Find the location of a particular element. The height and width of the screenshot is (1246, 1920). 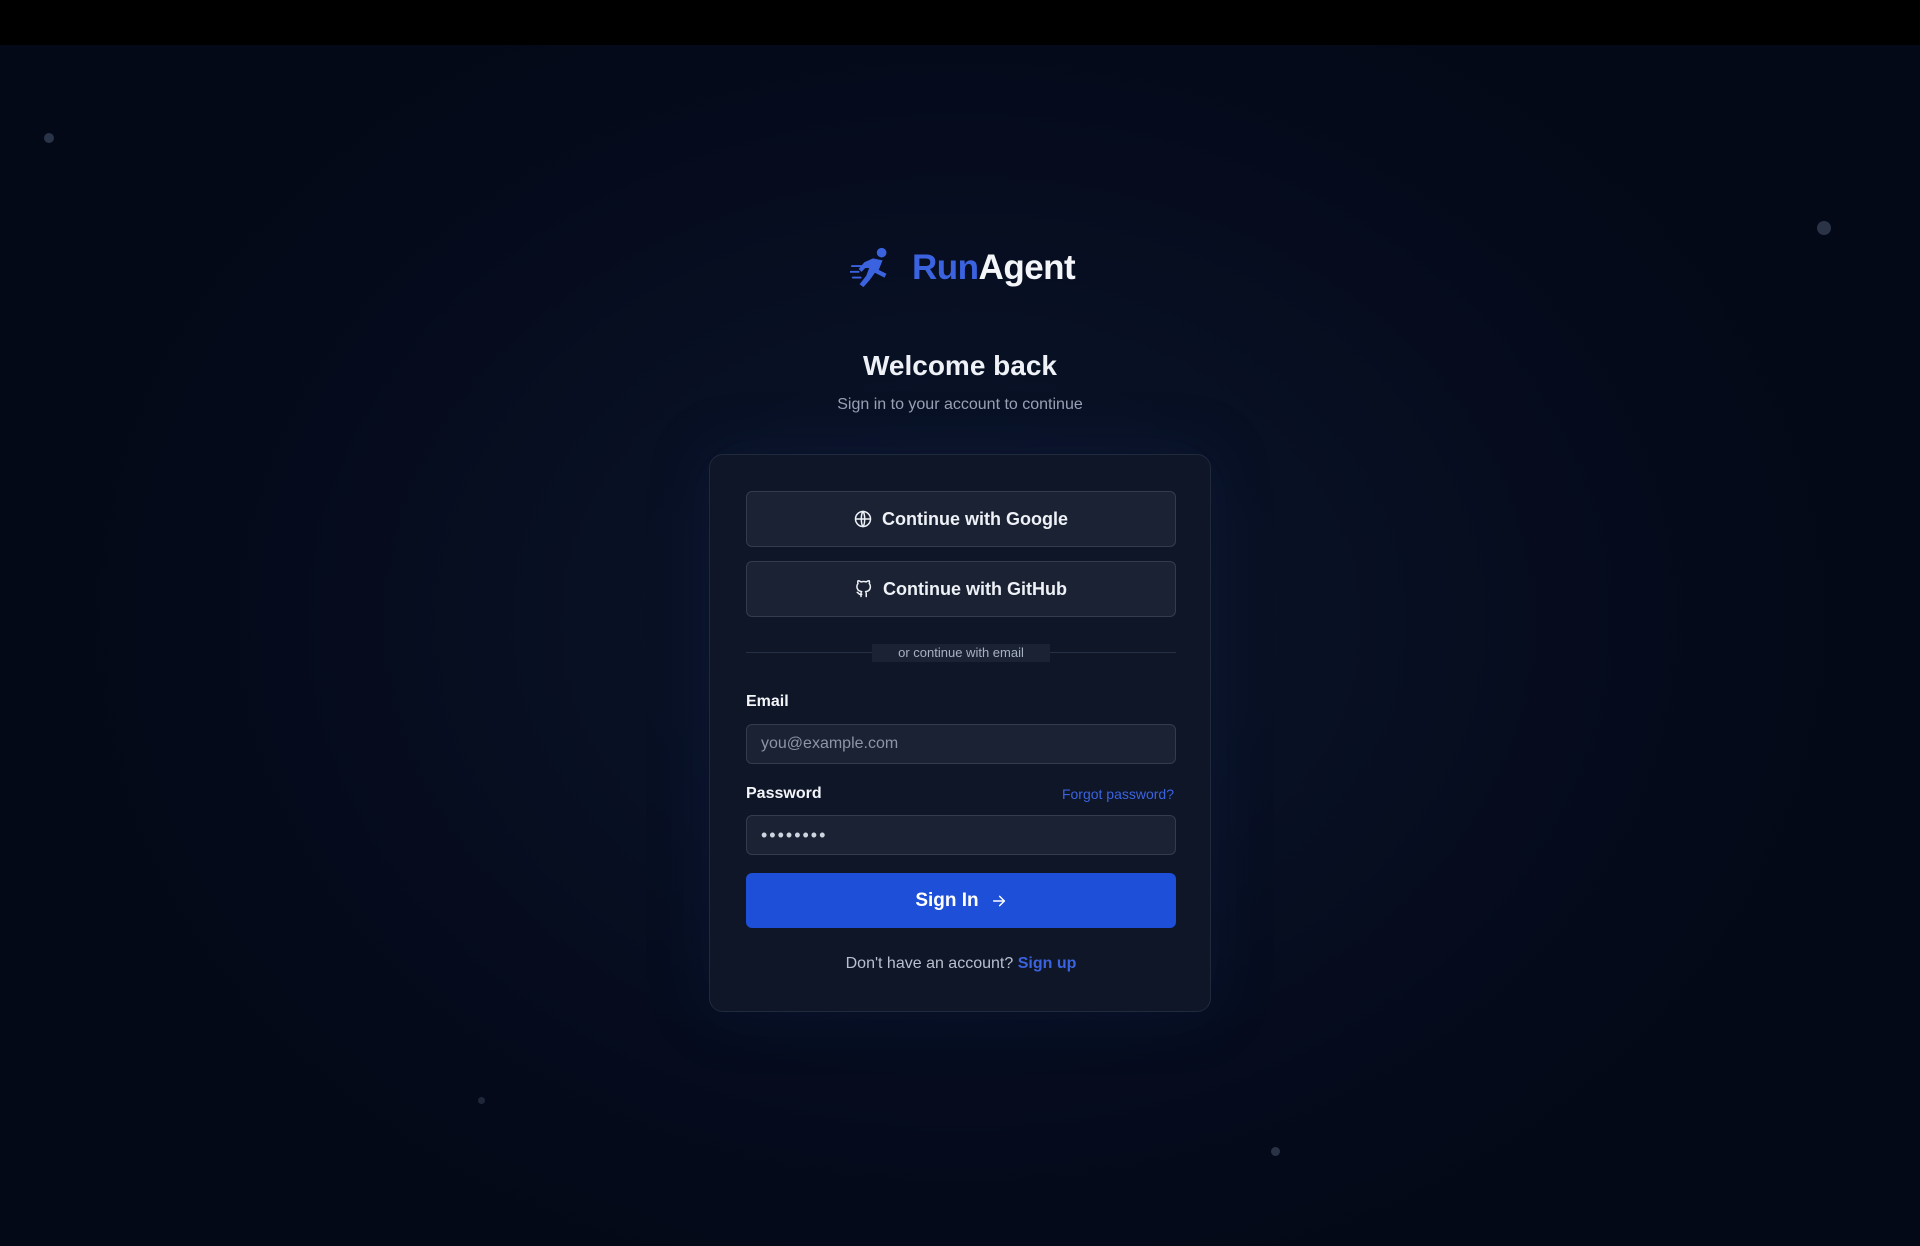

brand-name-agent: Agent is located at coordinates (1027, 267).